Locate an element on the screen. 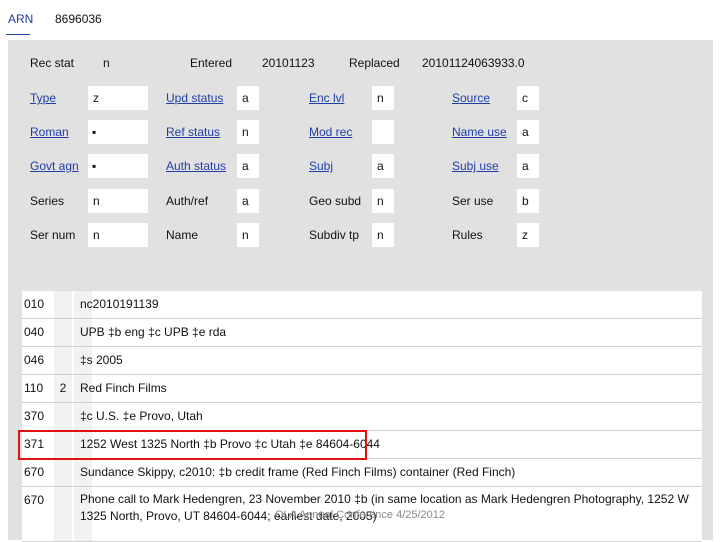 This screenshot has width=720, height=542. subdiv-tp-label: Subdiv tp is located at coordinates (334, 235).